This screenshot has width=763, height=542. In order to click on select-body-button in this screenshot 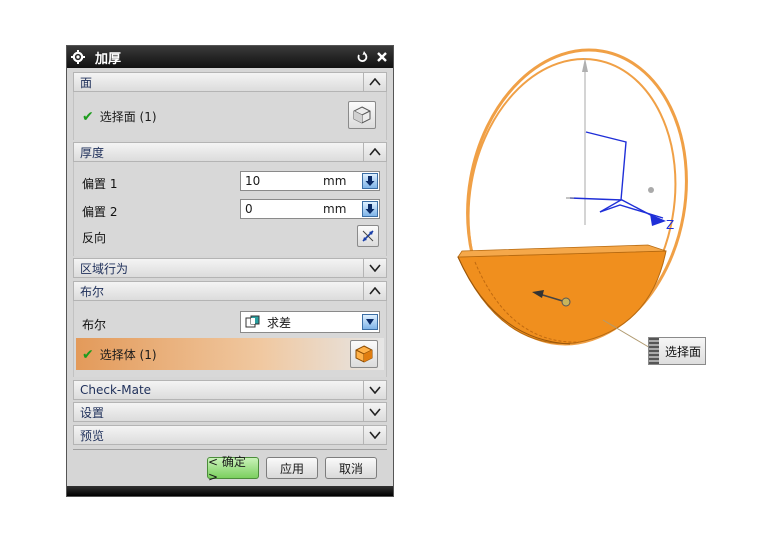, I will do `click(364, 354)`.